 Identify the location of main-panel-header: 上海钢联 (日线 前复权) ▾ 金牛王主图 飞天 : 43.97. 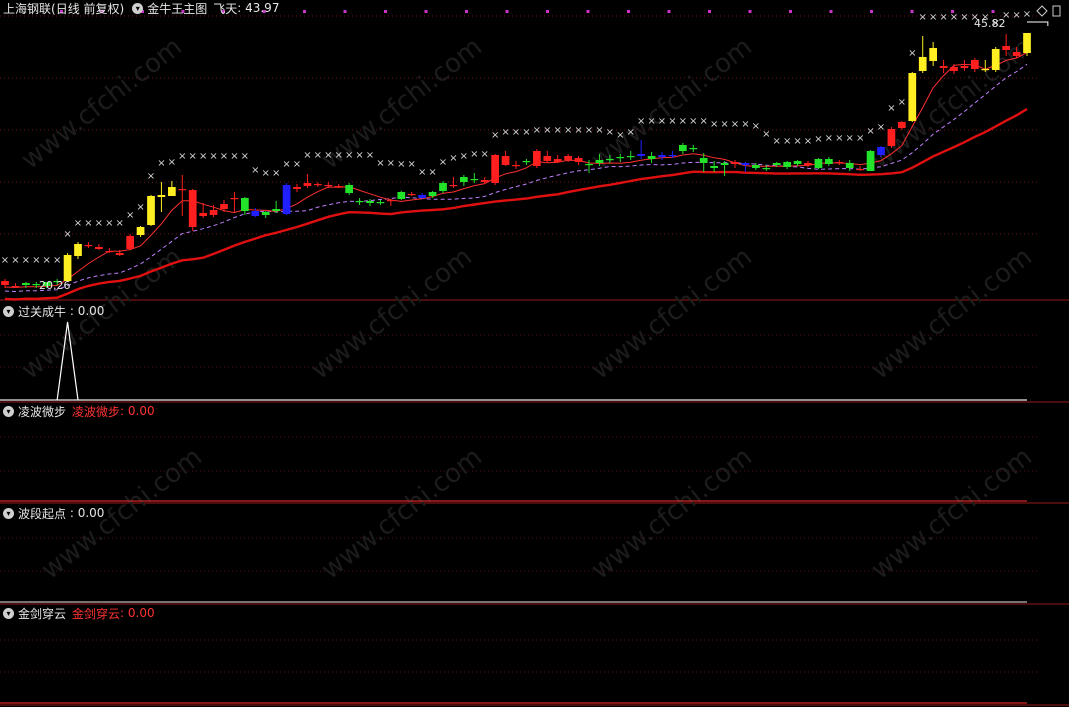
(141, 8).